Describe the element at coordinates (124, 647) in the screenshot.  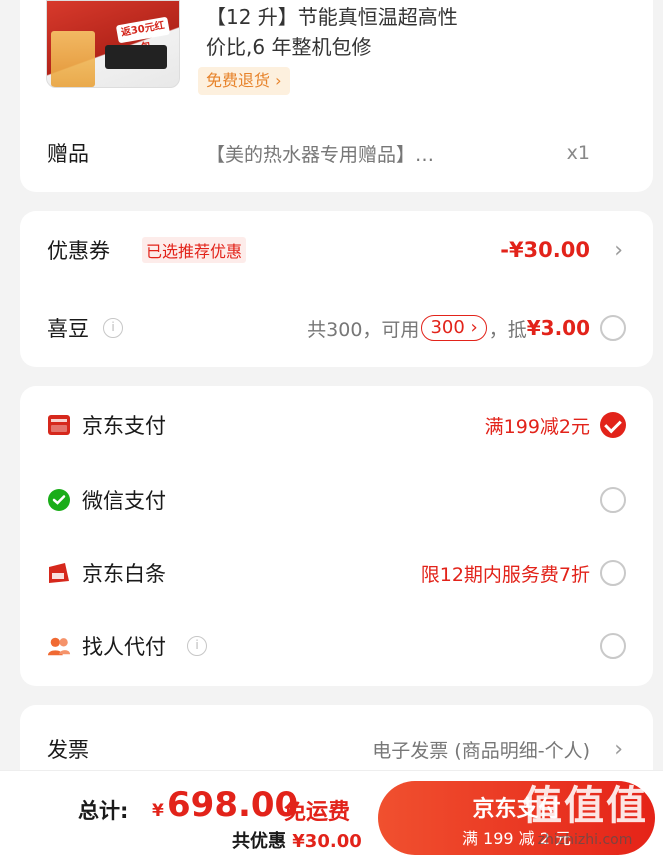
I see `payment-label: 找人代付` at that location.